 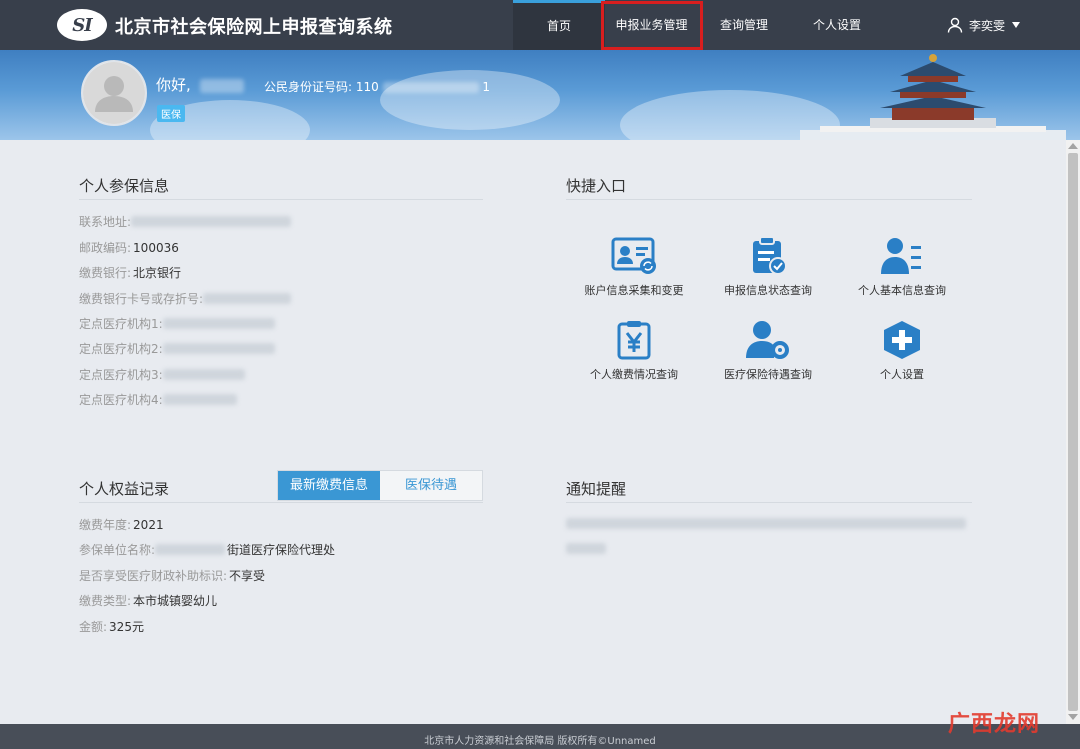 What do you see at coordinates (173, 85) in the screenshot?
I see `greeting-text: 你好,` at bounding box center [173, 85].